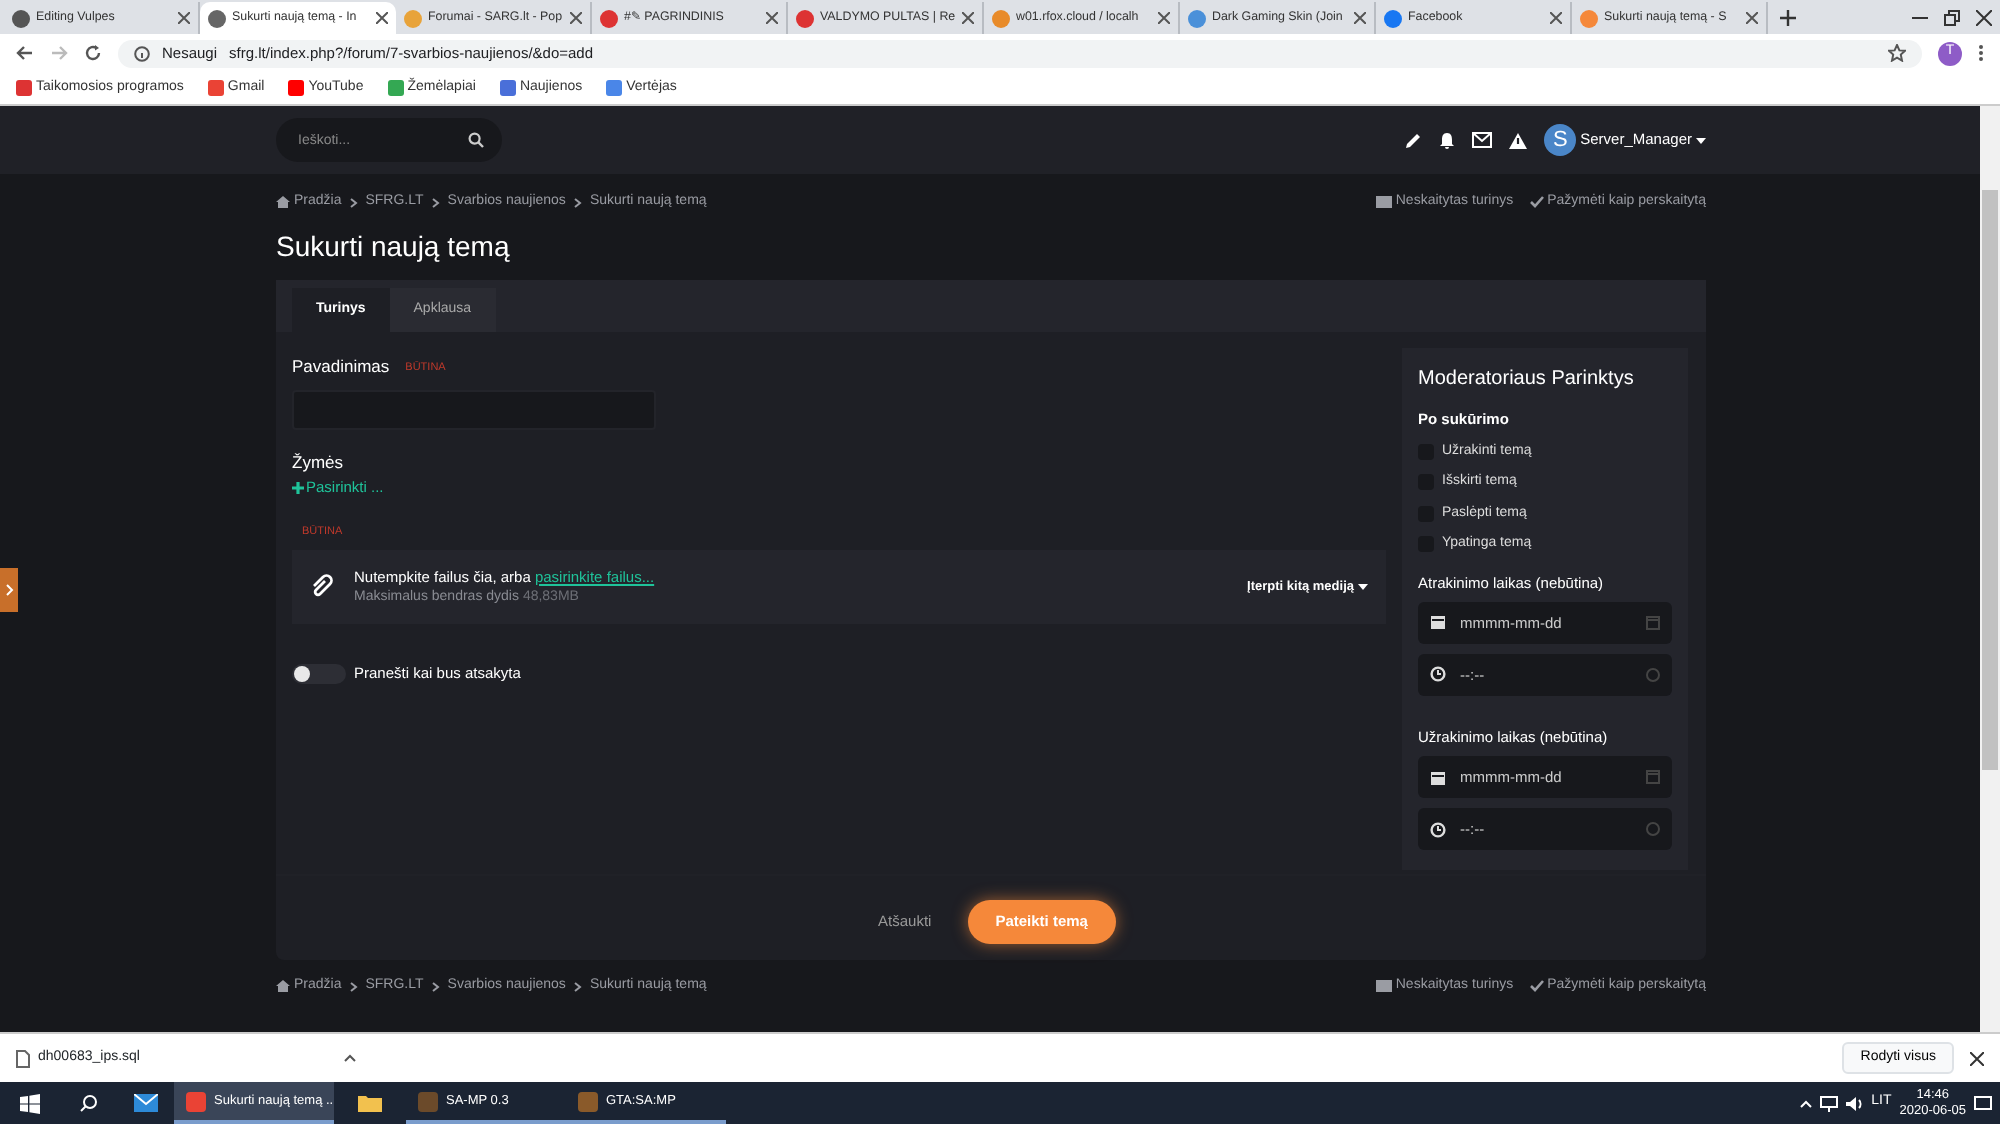 Image resolution: width=2000 pixels, height=1126 pixels. I want to click on field-label: Pavadinimas, so click(341, 367).